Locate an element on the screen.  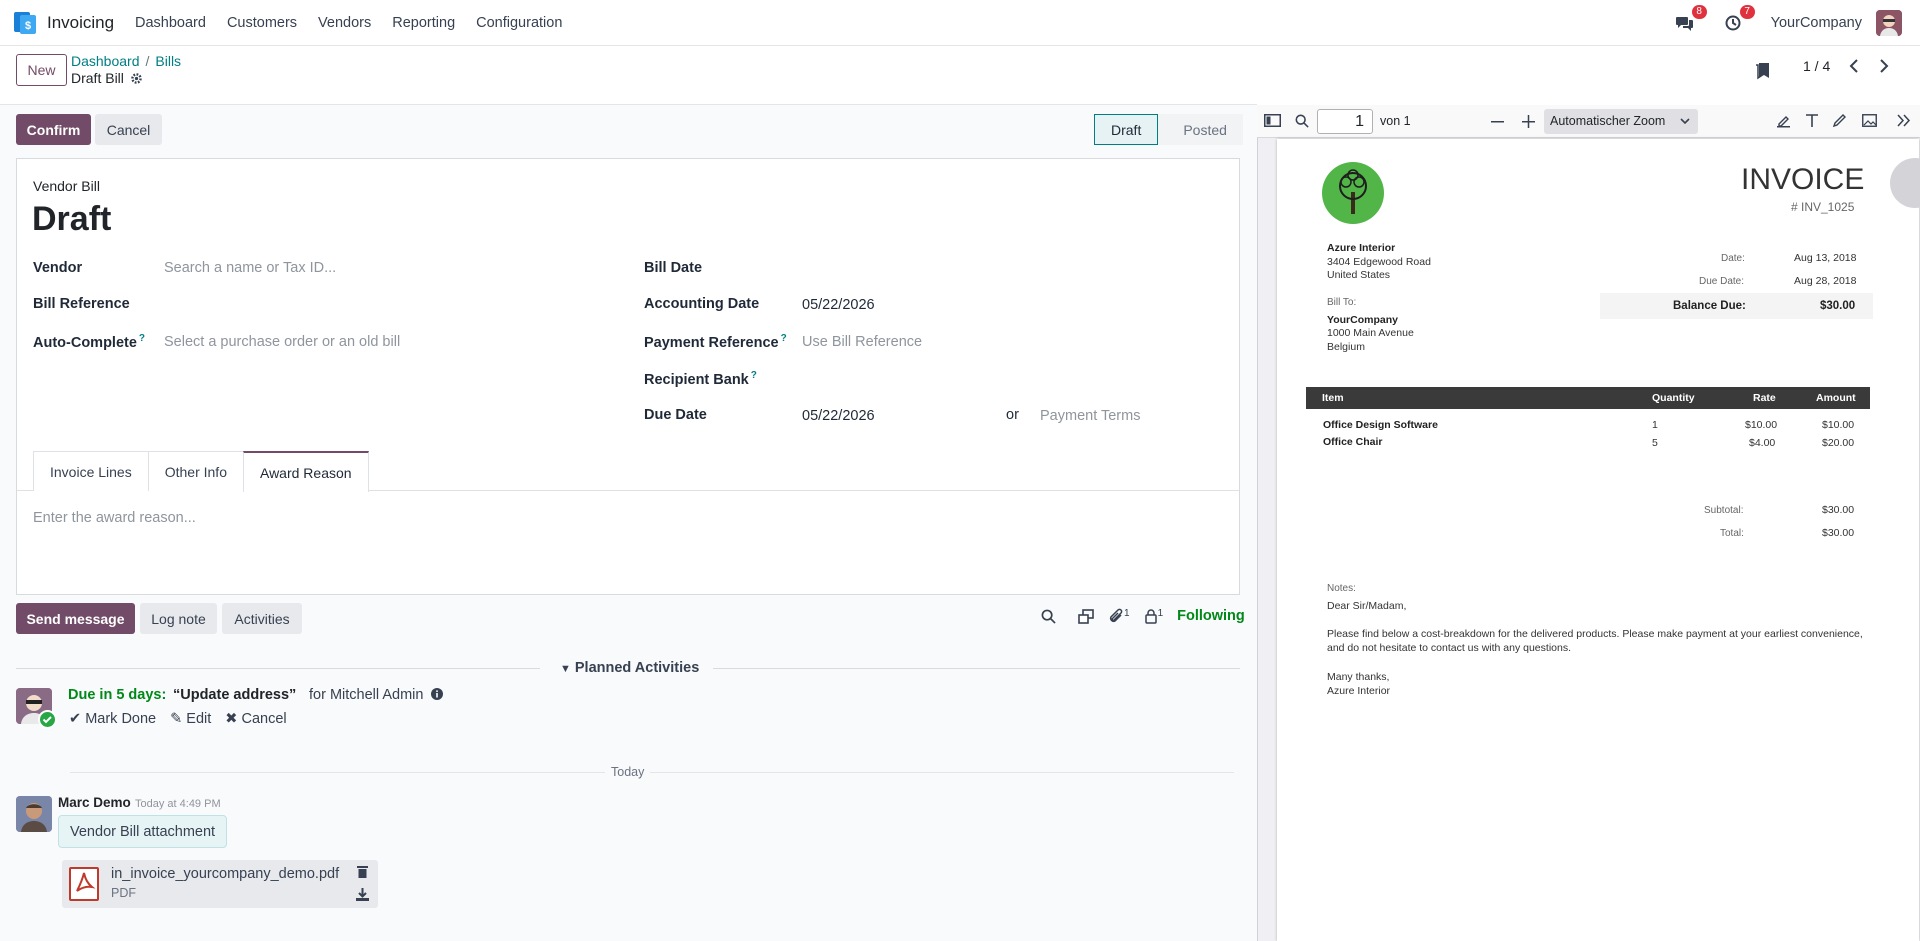
zoom-in-icon is located at coordinates (1528, 121).